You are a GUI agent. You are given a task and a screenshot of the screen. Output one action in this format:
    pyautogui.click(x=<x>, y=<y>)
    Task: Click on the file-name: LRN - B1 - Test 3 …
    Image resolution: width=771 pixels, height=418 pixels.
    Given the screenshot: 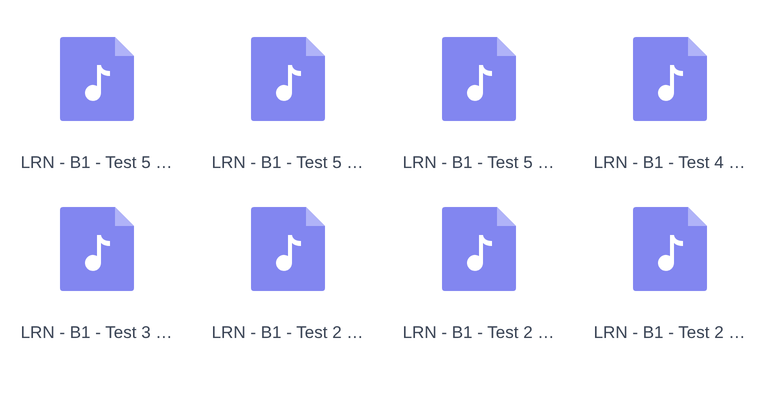 What is the action you would take?
    pyautogui.click(x=96, y=333)
    